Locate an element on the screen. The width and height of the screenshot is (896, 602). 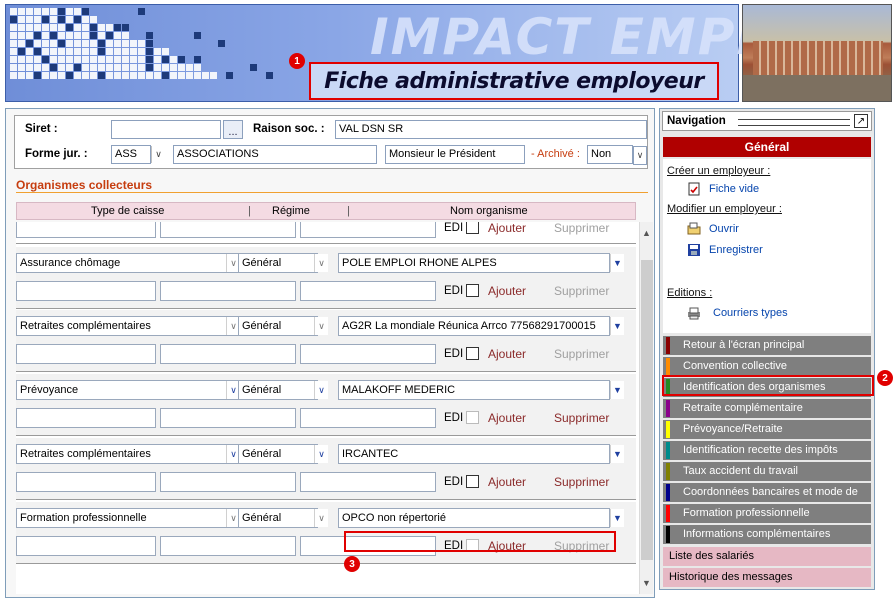
courriers-link: Courriers types is located at coordinates (750, 313).